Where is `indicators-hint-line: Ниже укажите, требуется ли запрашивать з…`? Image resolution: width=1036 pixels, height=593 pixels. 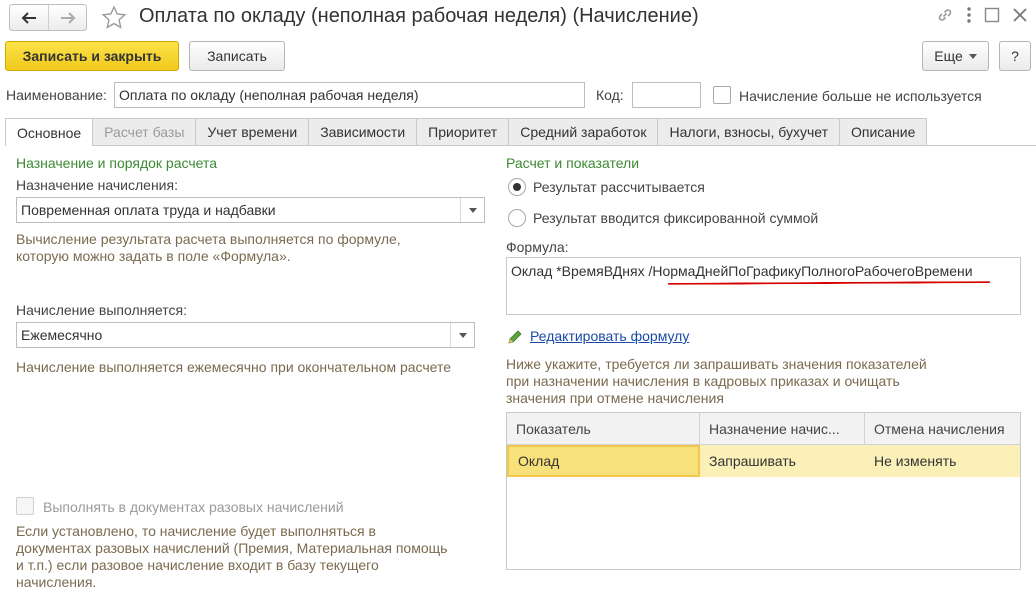 indicators-hint-line: Ниже укажите, требуется ли запрашивать з… is located at coordinates (716, 364).